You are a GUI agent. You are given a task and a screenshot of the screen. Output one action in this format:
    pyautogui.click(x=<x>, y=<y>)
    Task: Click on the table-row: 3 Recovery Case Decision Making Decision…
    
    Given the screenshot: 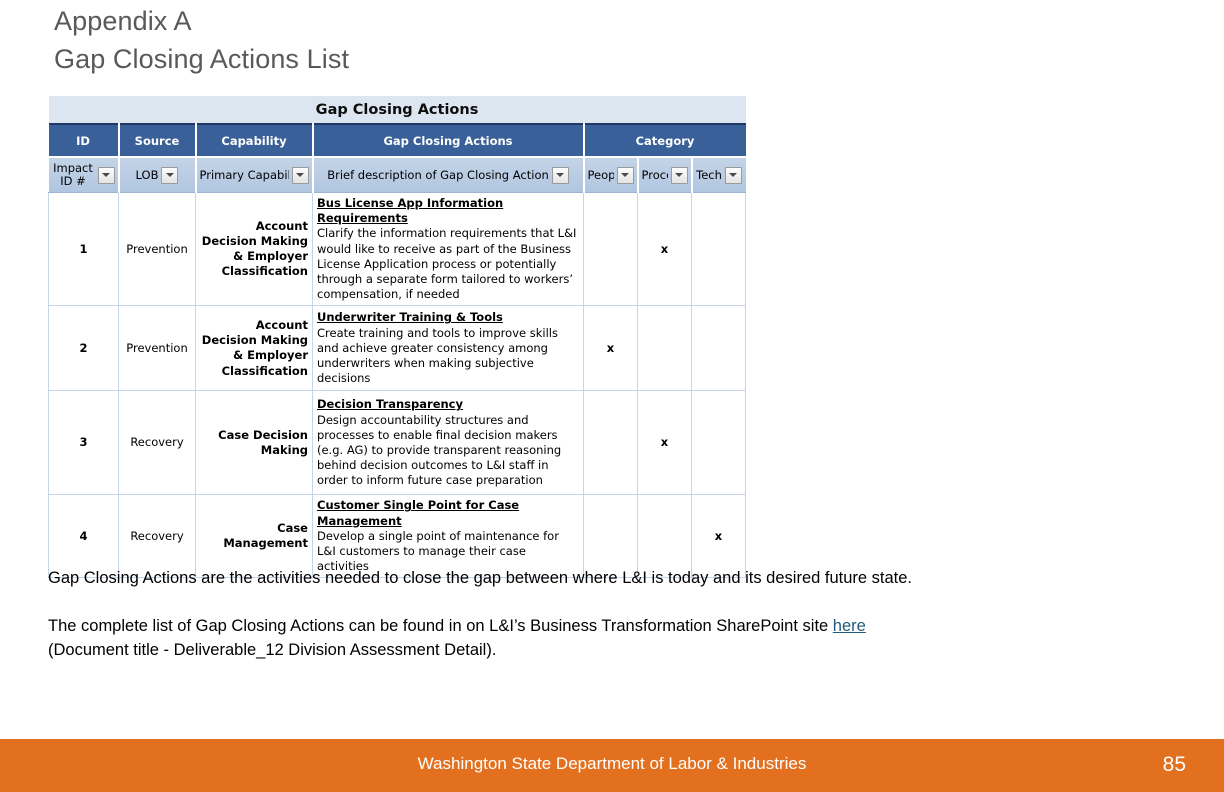 What is the action you would take?
    pyautogui.click(x=397, y=443)
    